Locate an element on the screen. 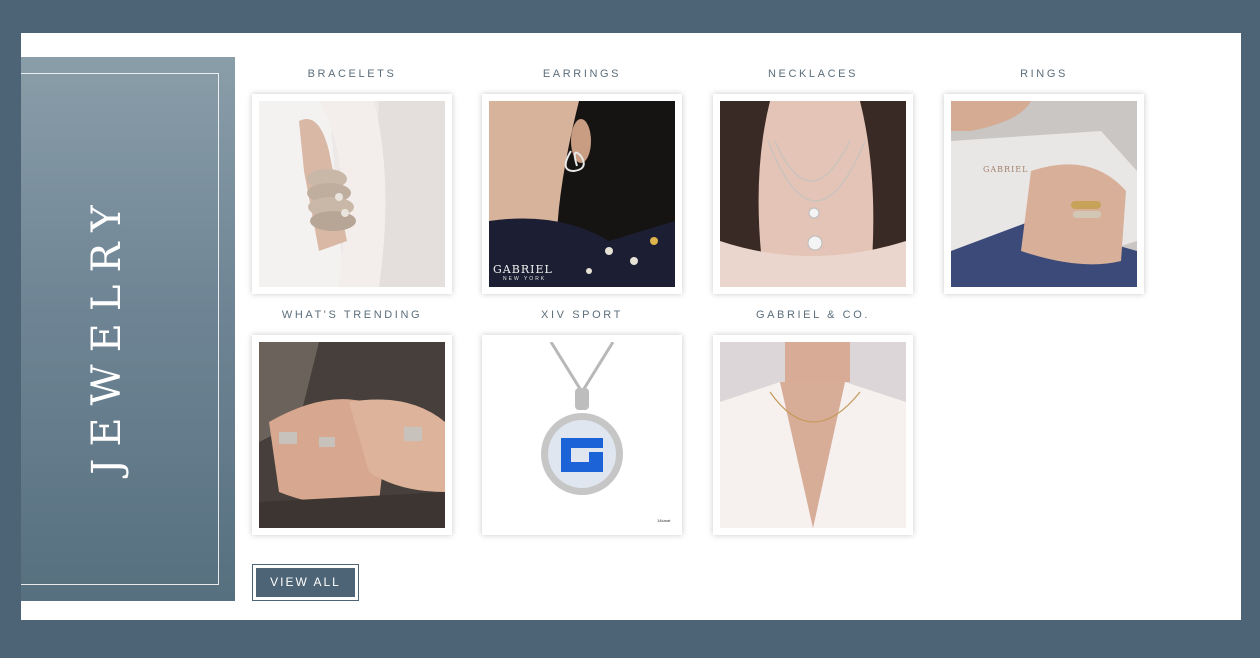  category-frame: GABRIEL NEW YORK is located at coordinates (582, 194).